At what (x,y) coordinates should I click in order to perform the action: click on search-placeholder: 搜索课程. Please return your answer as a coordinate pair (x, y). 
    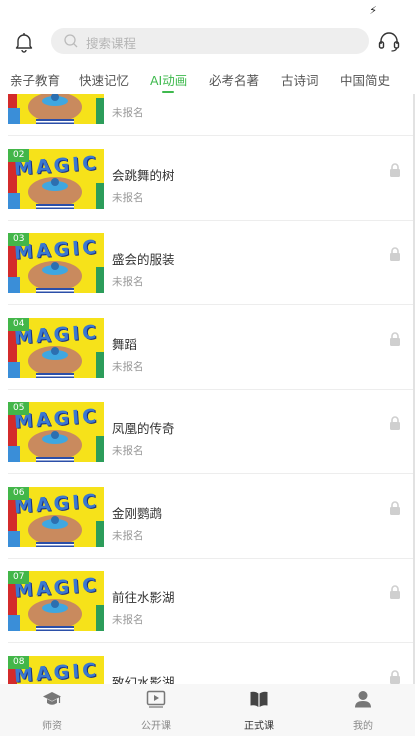
    Looking at the image, I should click on (111, 43).